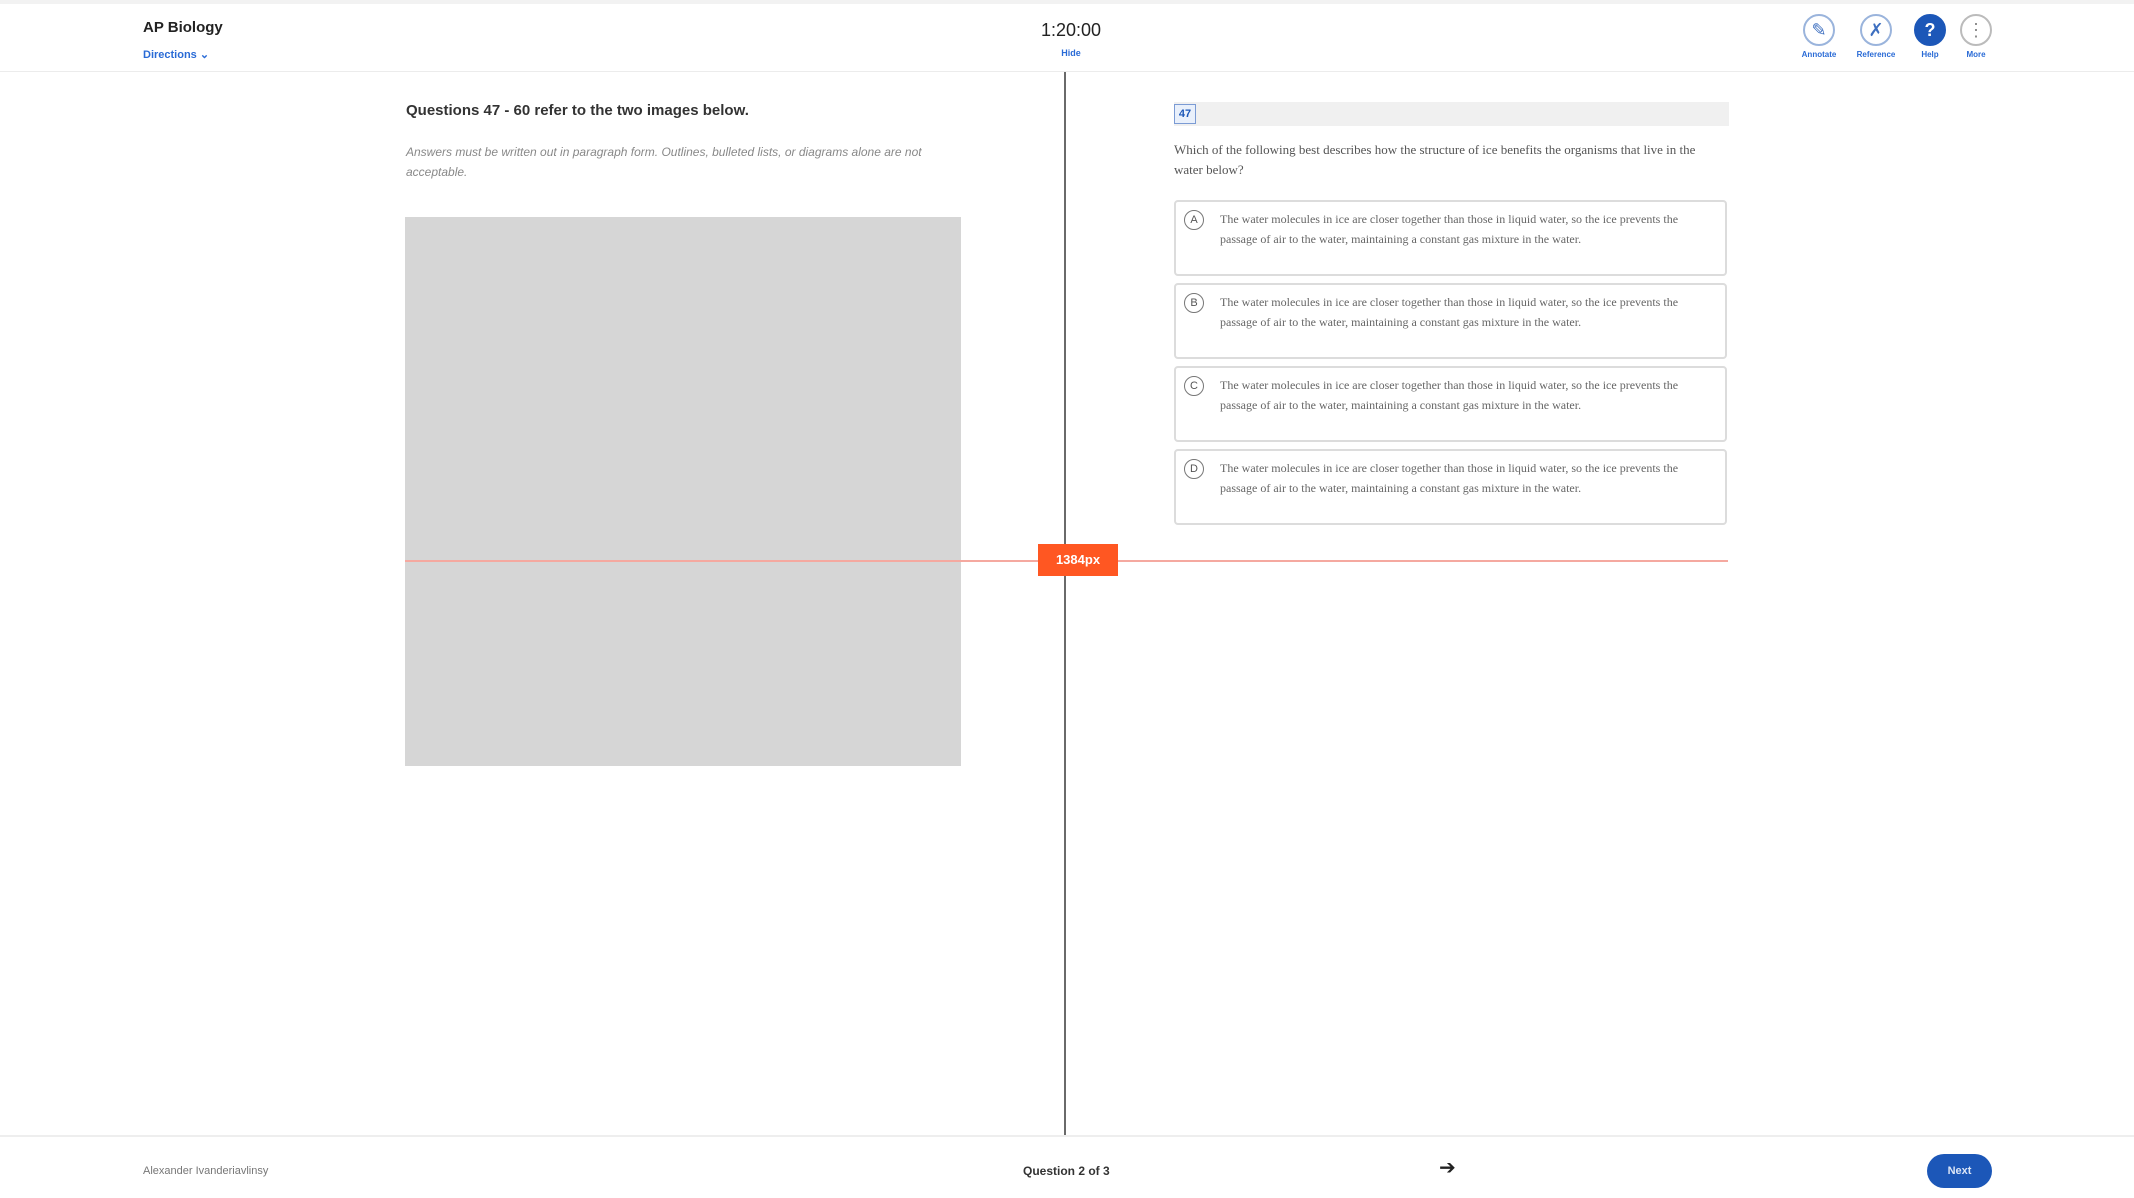 The image size is (2134, 1198). What do you see at coordinates (206, 1171) in the screenshot?
I see `student-name: Alexander Ivanderiavlinsy` at bounding box center [206, 1171].